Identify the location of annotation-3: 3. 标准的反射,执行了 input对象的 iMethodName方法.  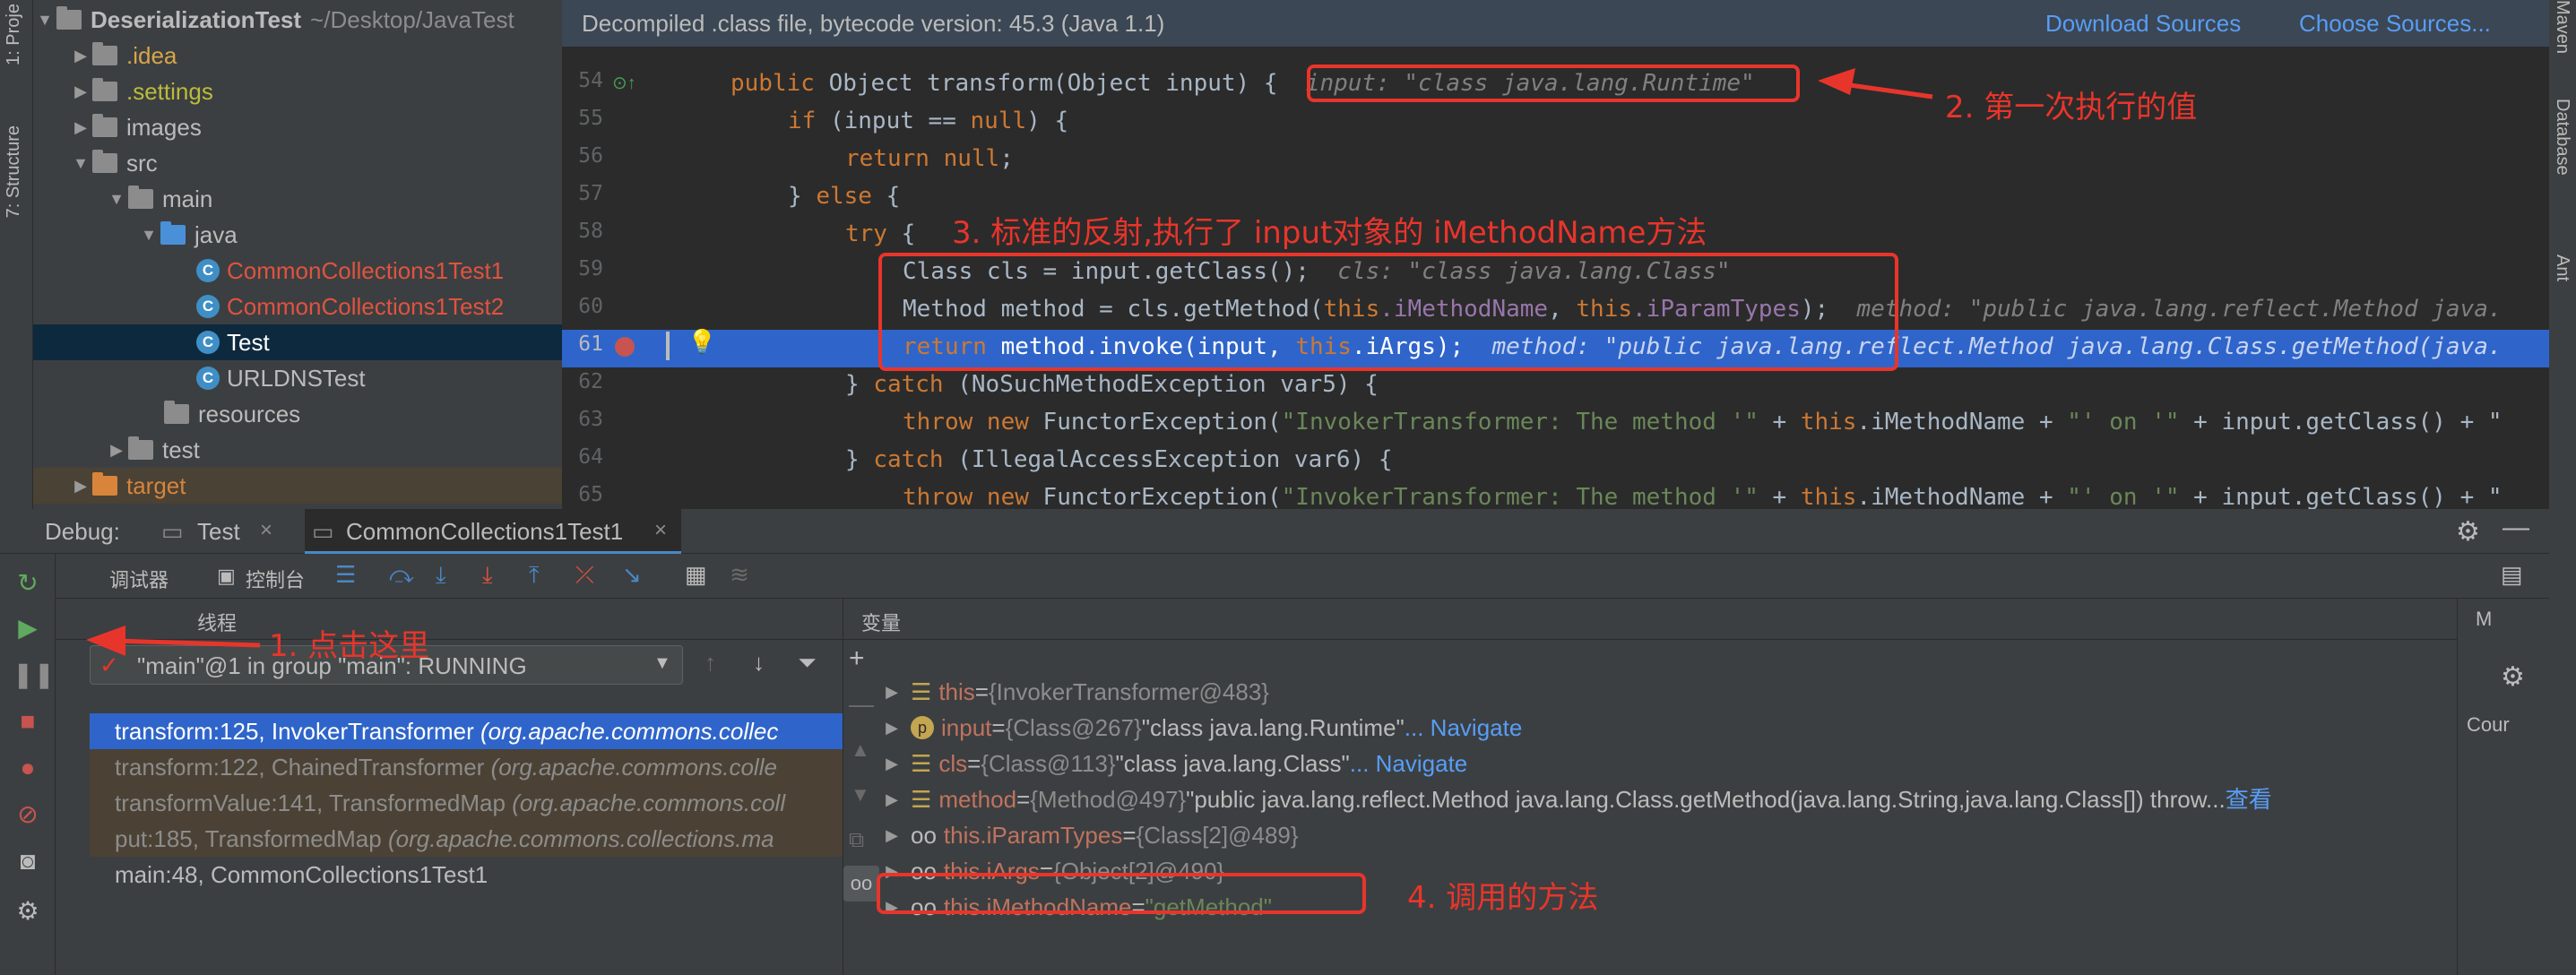
(1329, 233).